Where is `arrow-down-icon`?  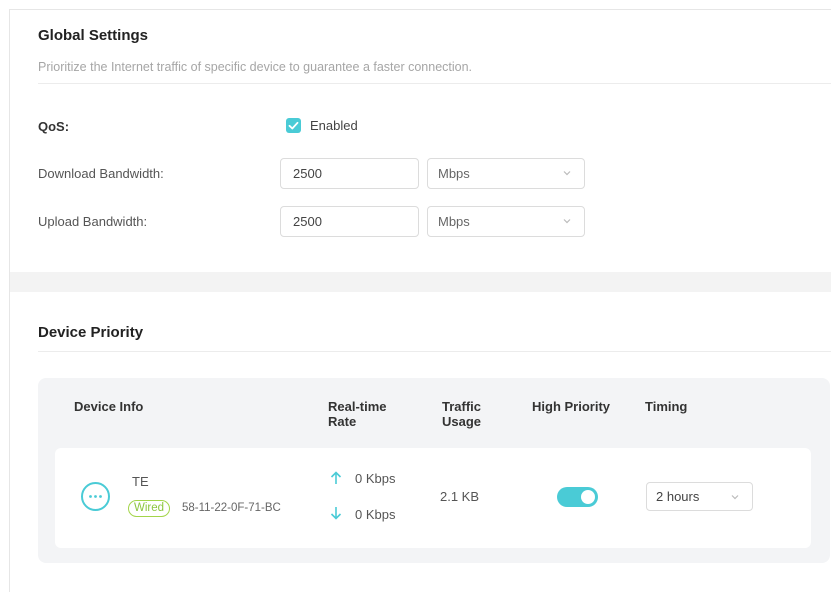
arrow-down-icon is located at coordinates (336, 513).